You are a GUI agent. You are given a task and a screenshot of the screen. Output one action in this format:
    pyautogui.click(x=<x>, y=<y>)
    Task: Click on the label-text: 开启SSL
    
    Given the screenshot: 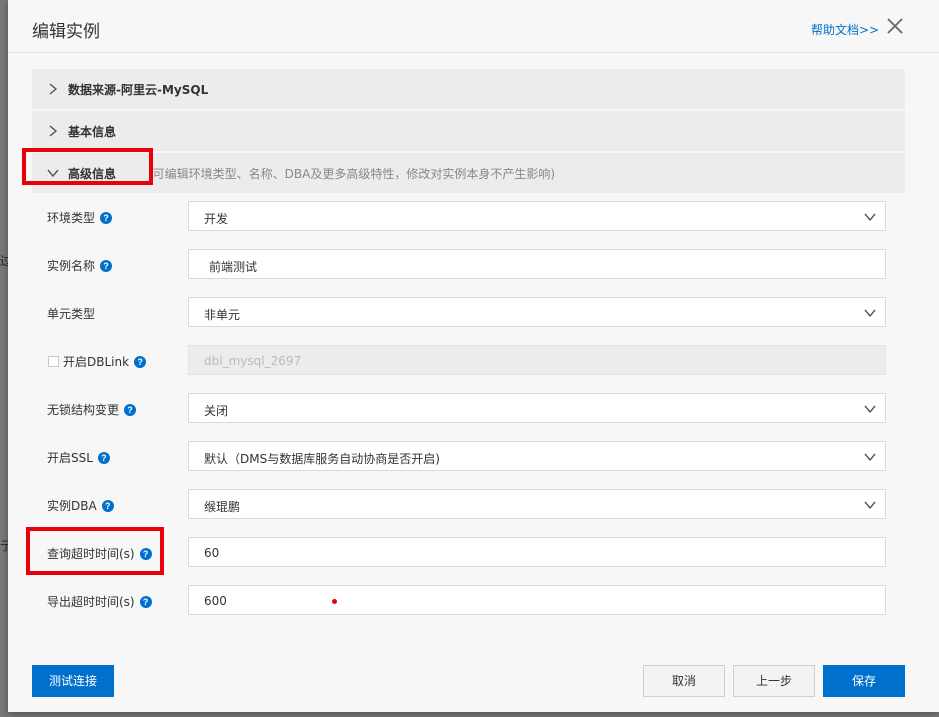 What is the action you would take?
    pyautogui.click(x=70, y=458)
    